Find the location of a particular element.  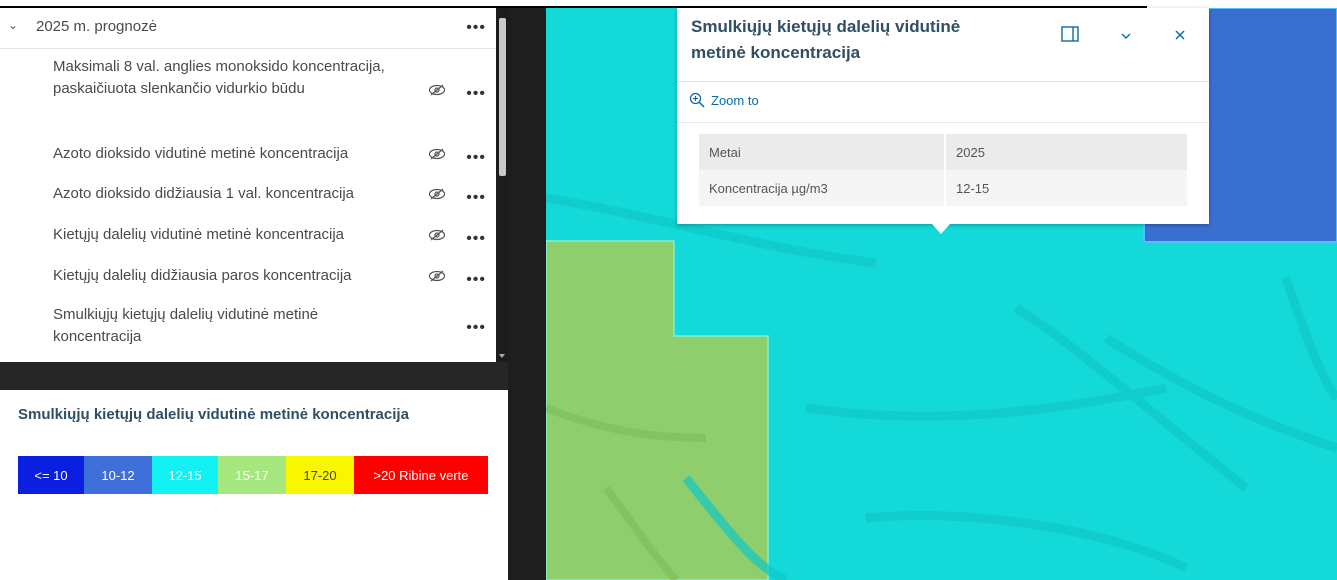

attribute-table: Metai 2025 Koncentracija µg/m3 12-15 is located at coordinates (943, 170).